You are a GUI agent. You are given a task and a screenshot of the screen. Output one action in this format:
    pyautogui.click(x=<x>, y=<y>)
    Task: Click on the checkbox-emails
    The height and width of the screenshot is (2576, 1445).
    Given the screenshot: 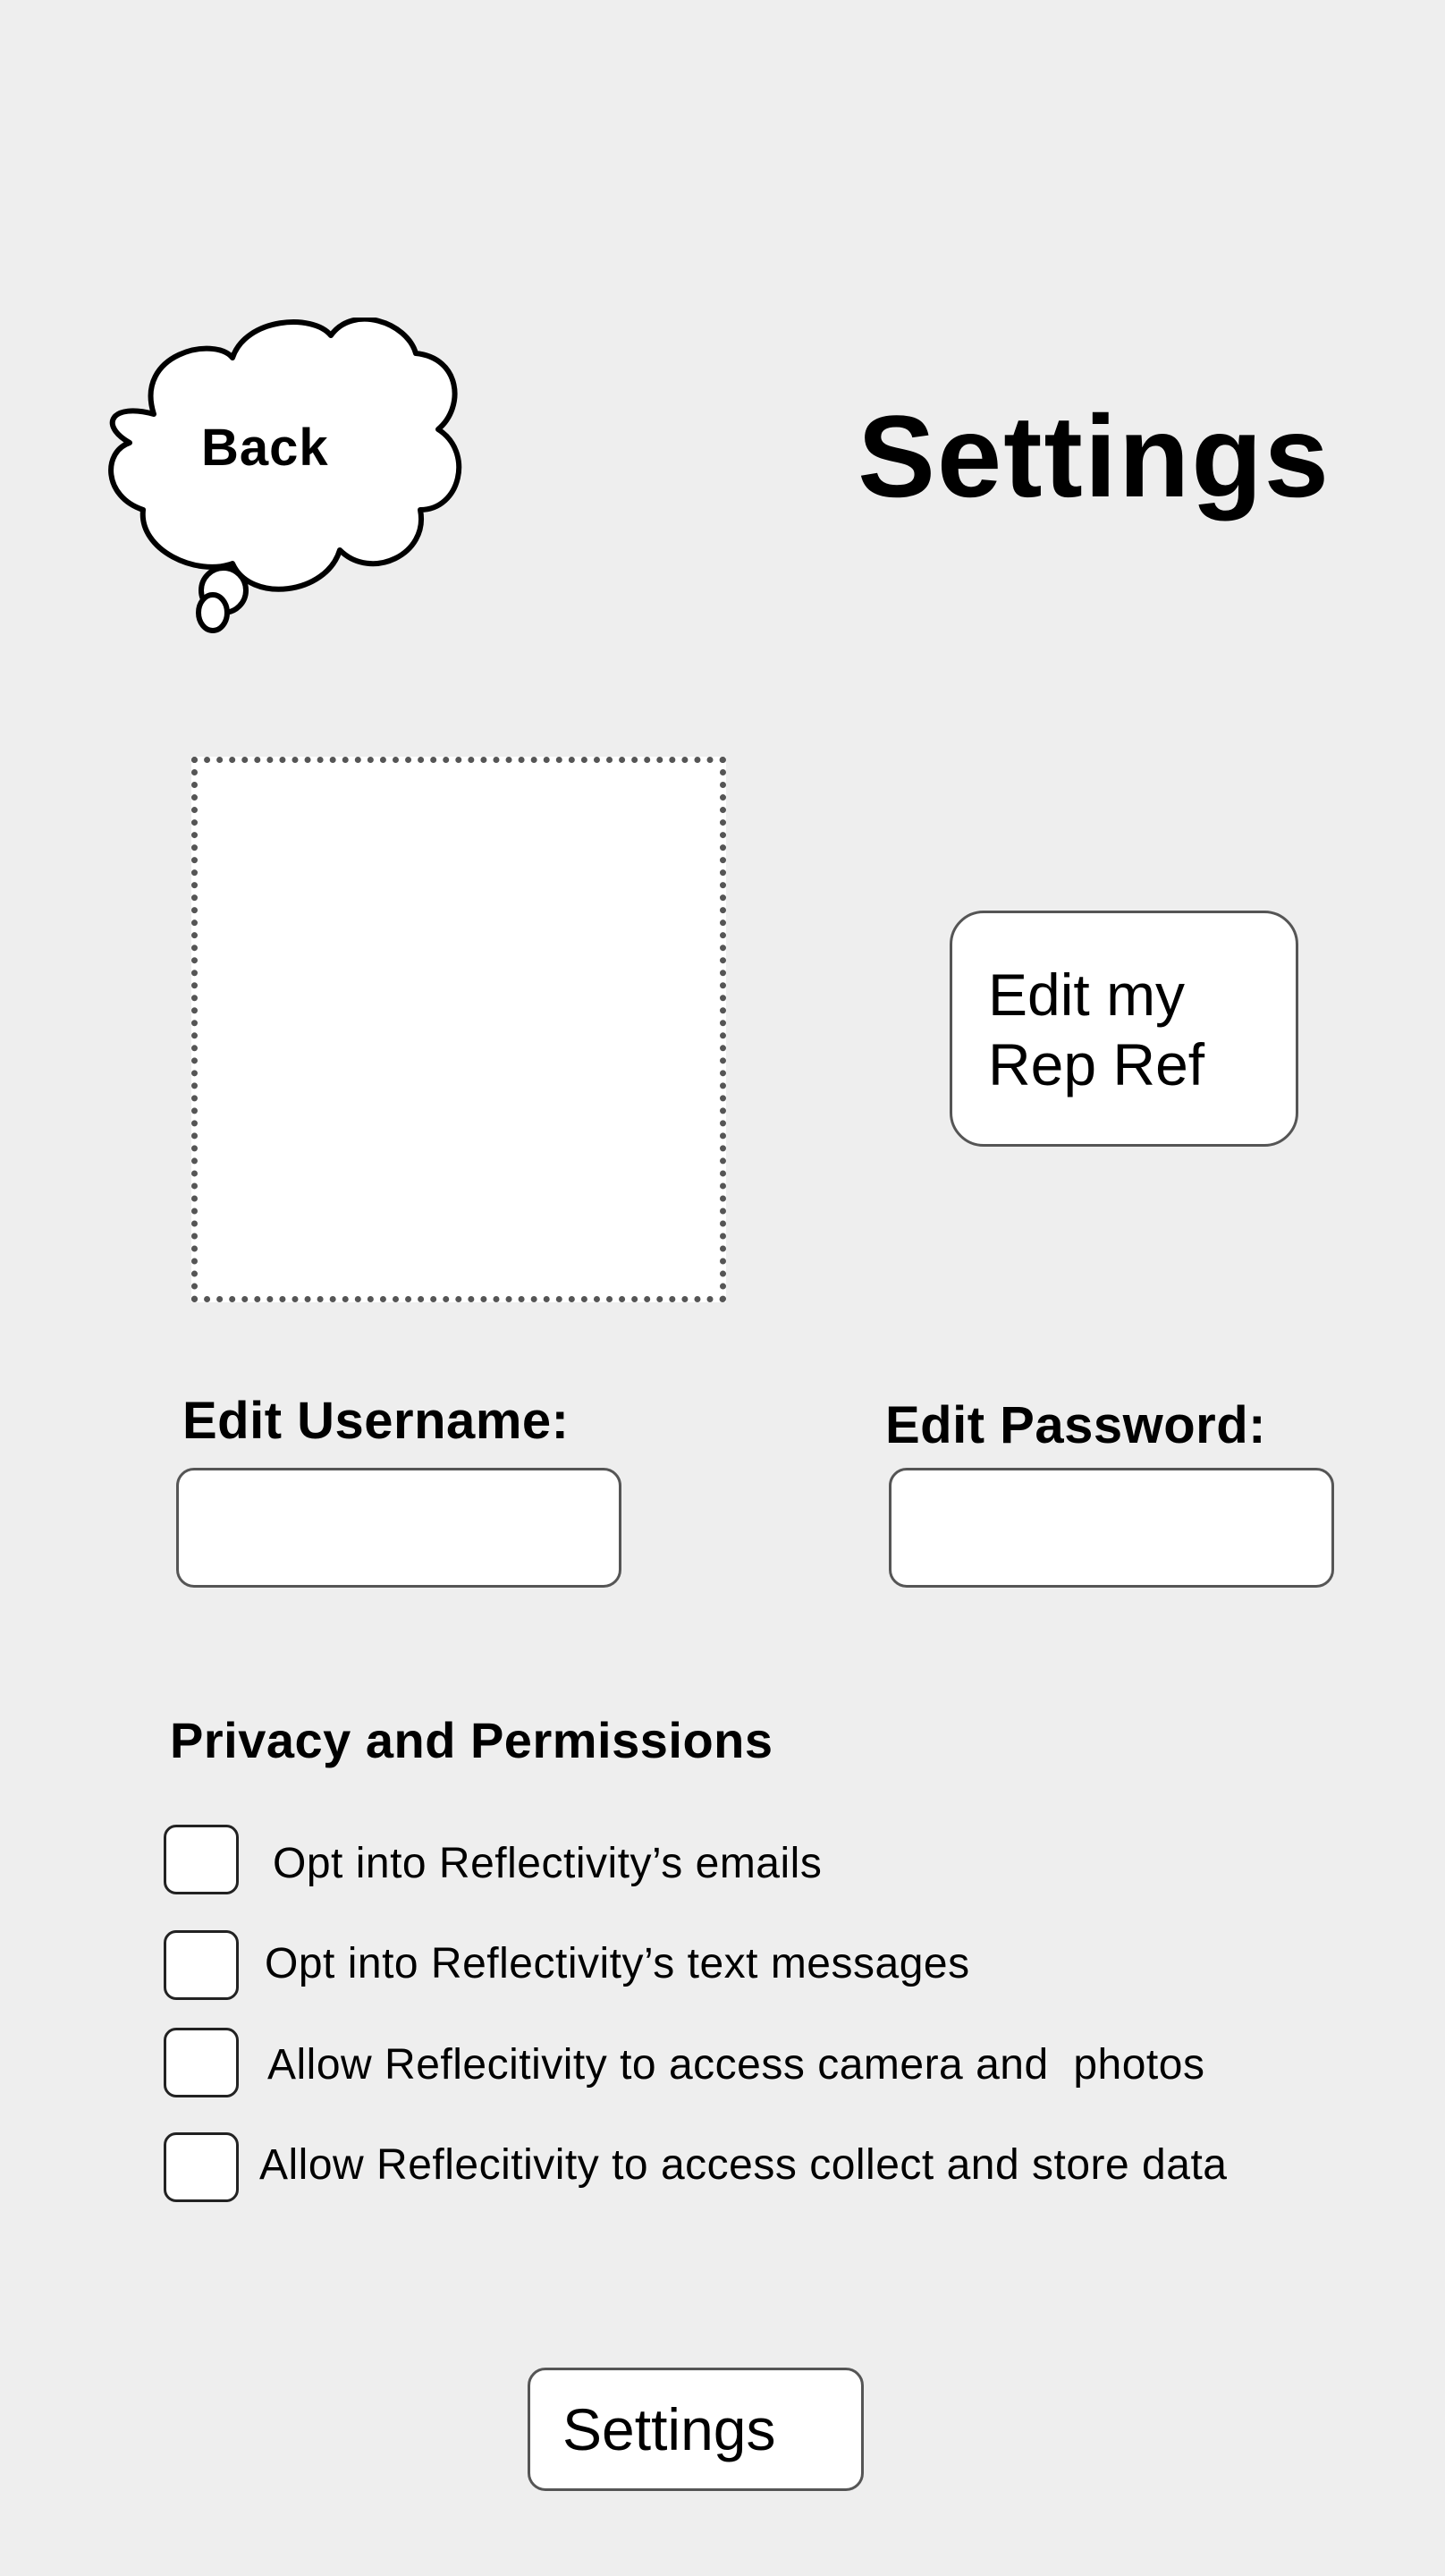 What is the action you would take?
    pyautogui.click(x=201, y=1859)
    